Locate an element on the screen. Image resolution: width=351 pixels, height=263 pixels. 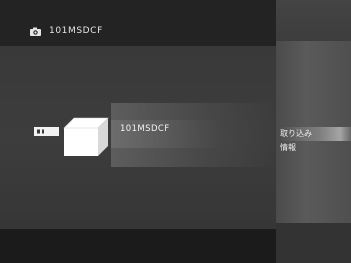
menu-item-label: 取り込み is located at coordinates (296, 133).